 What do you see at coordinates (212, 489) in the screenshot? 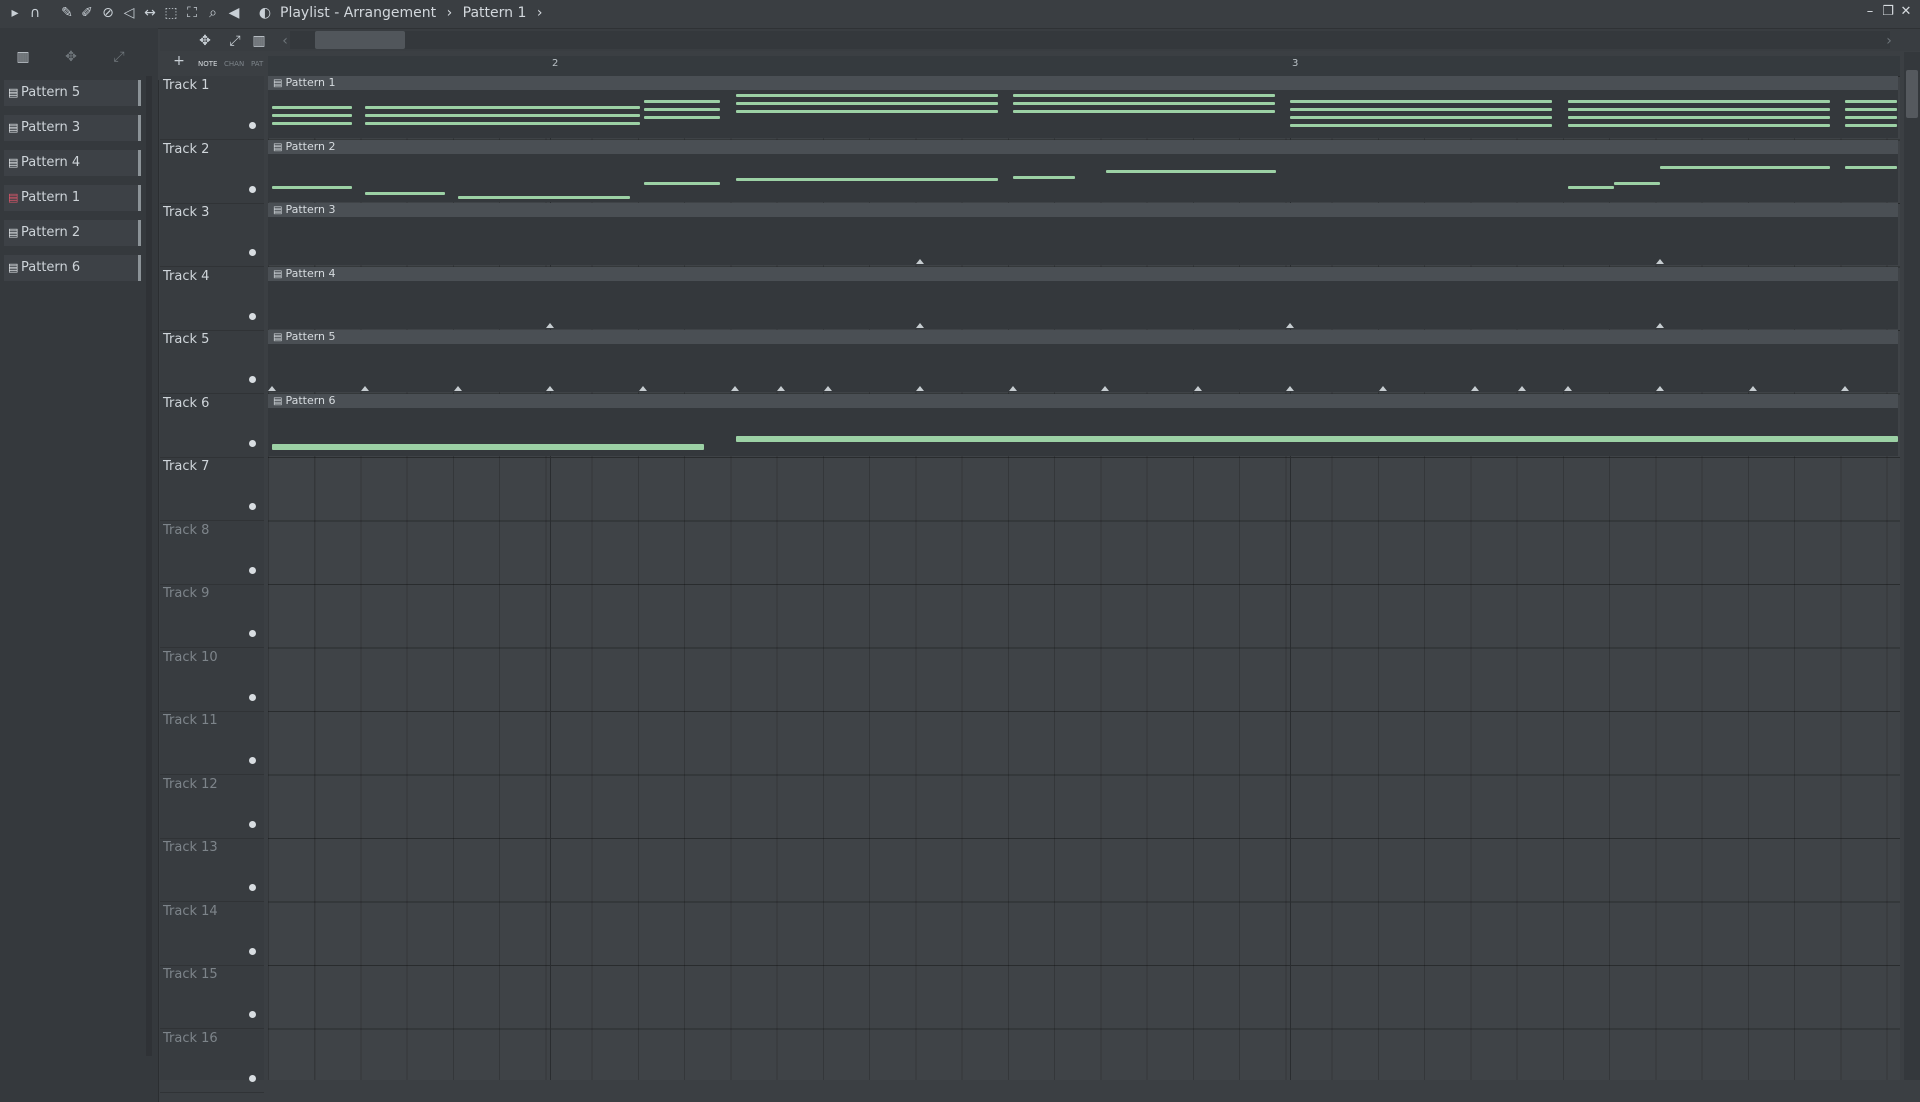
I see `track-header: Track 7` at bounding box center [212, 489].